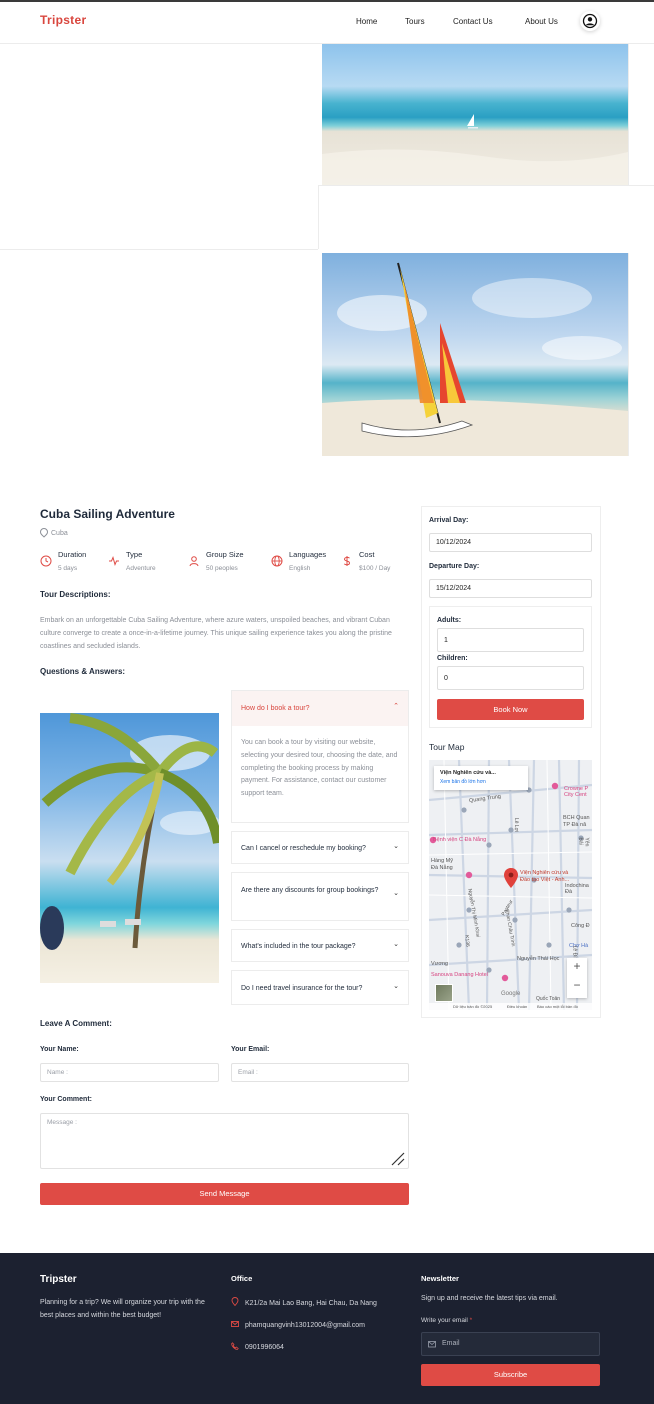  Describe the element at coordinates (305, 1325) in the screenshot. I see `footer-email: phamquangvinh13012004@gmail.com` at that location.